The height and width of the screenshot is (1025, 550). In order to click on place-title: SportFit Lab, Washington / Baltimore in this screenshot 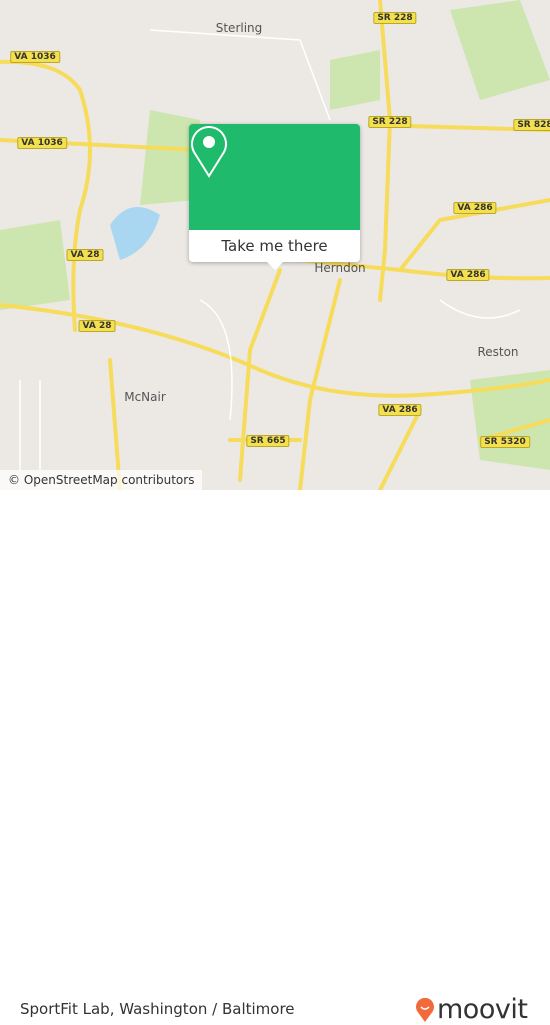, I will do `click(157, 1009)`.